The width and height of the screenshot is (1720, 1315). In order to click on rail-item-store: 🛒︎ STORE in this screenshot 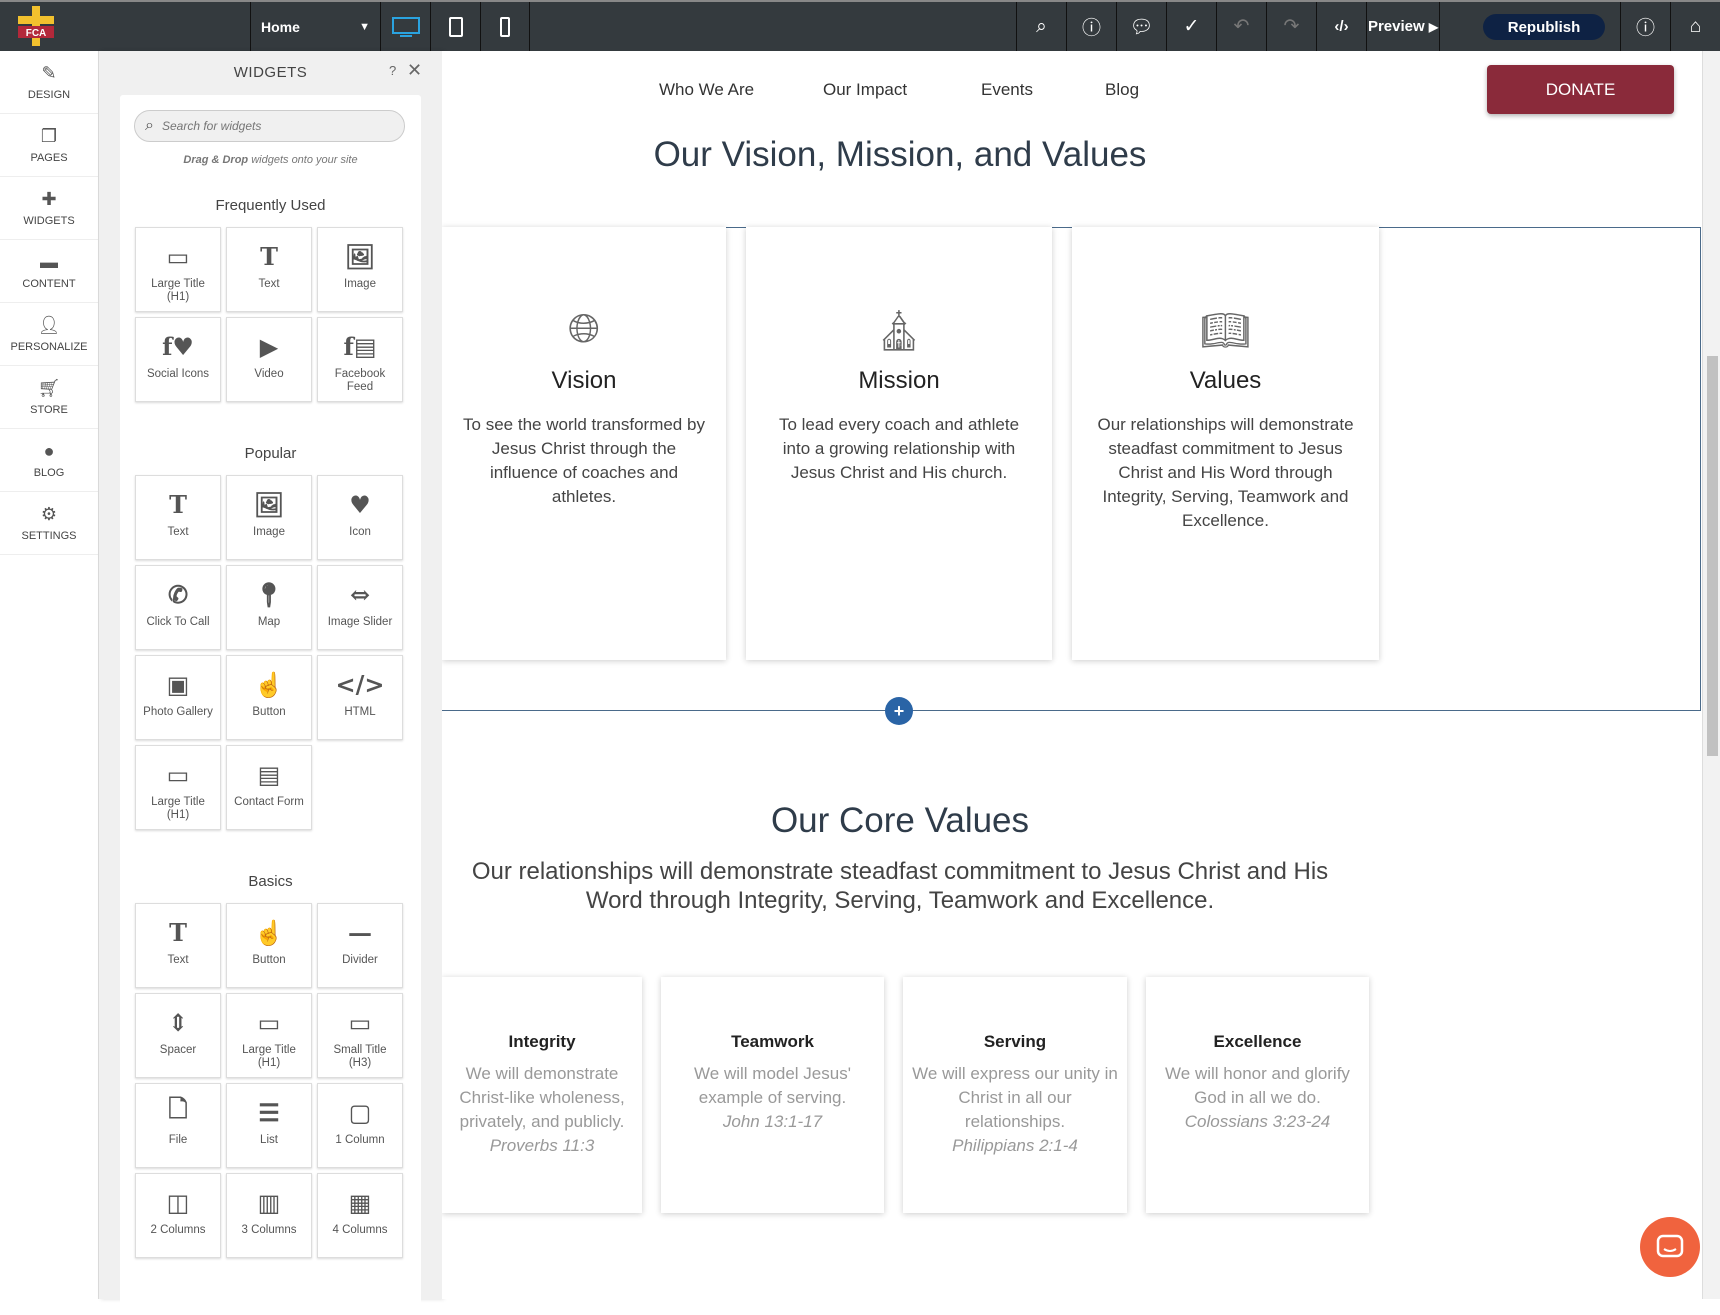, I will do `click(49, 397)`.